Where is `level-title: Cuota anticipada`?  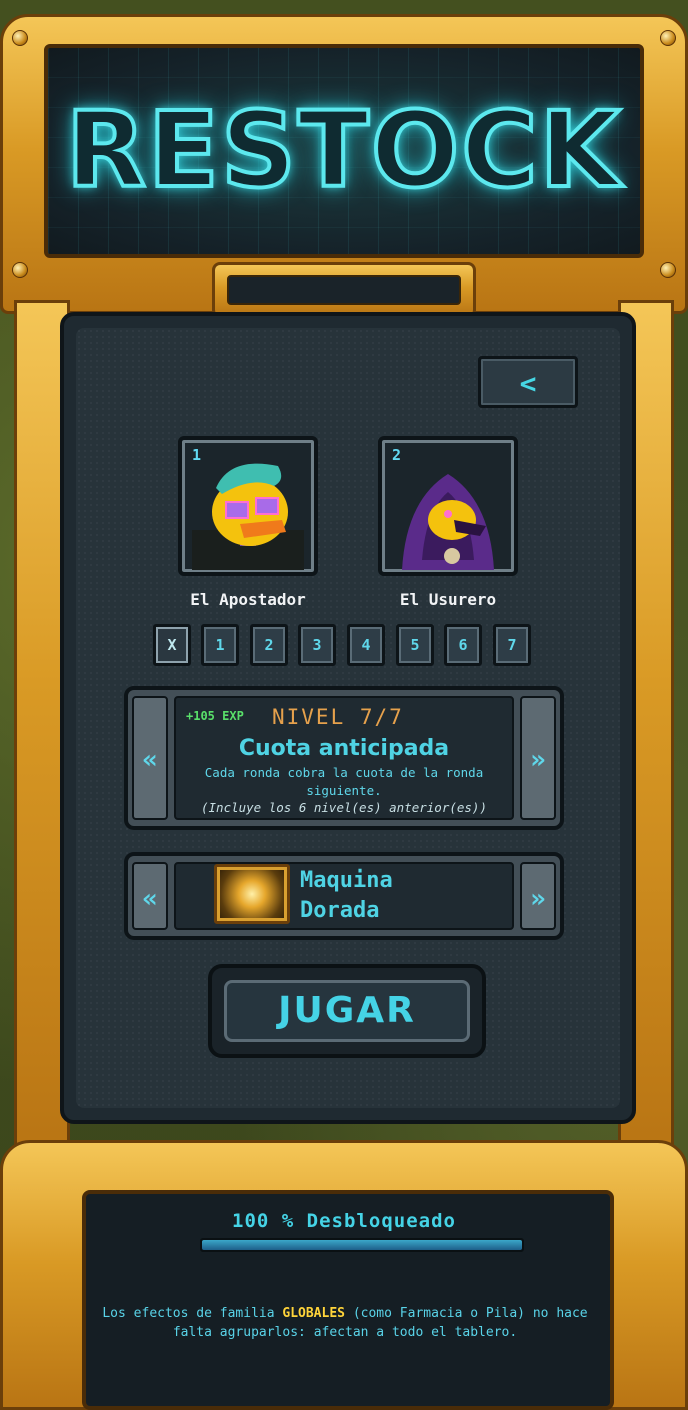 level-title: Cuota anticipada is located at coordinates (344, 748).